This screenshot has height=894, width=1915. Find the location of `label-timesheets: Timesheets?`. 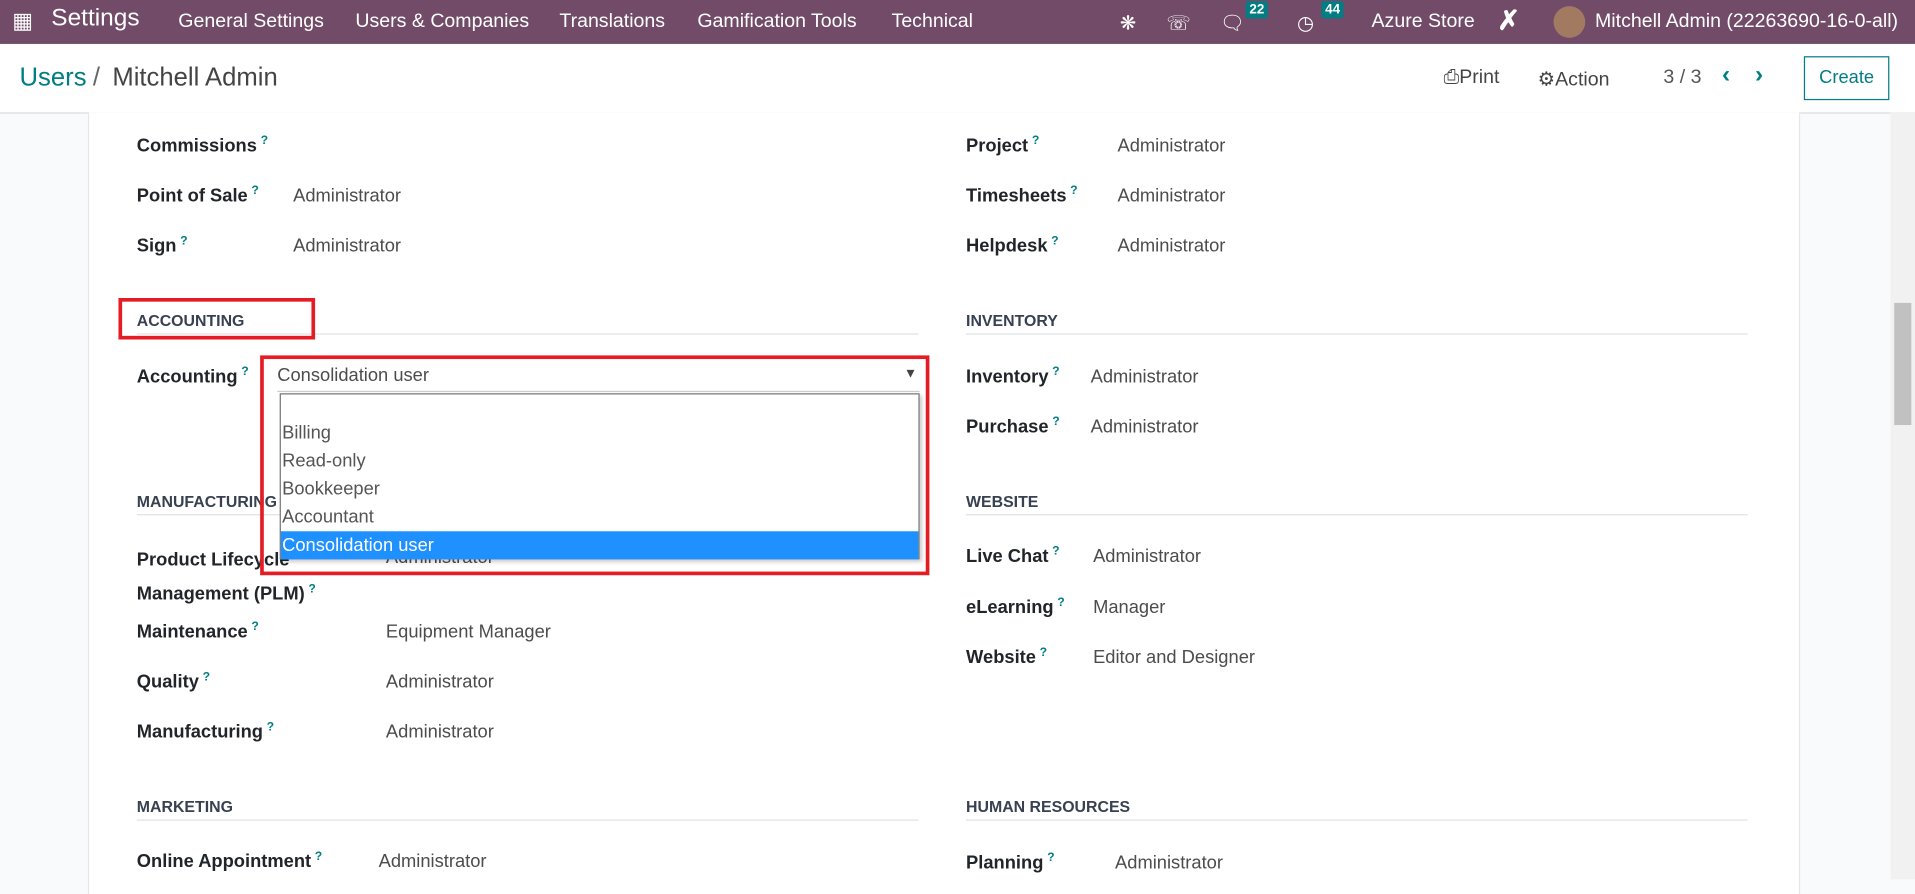

label-timesheets: Timesheets? is located at coordinates (1022, 195).